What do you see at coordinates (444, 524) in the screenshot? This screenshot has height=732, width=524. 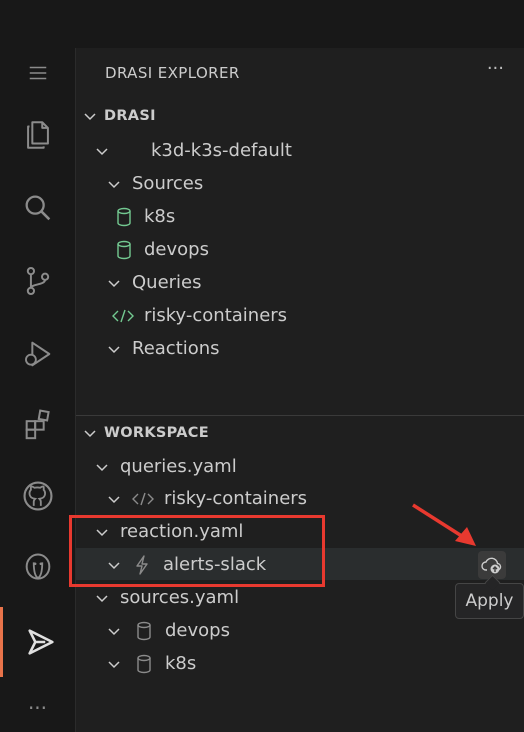 I see `annotation-arrow` at bounding box center [444, 524].